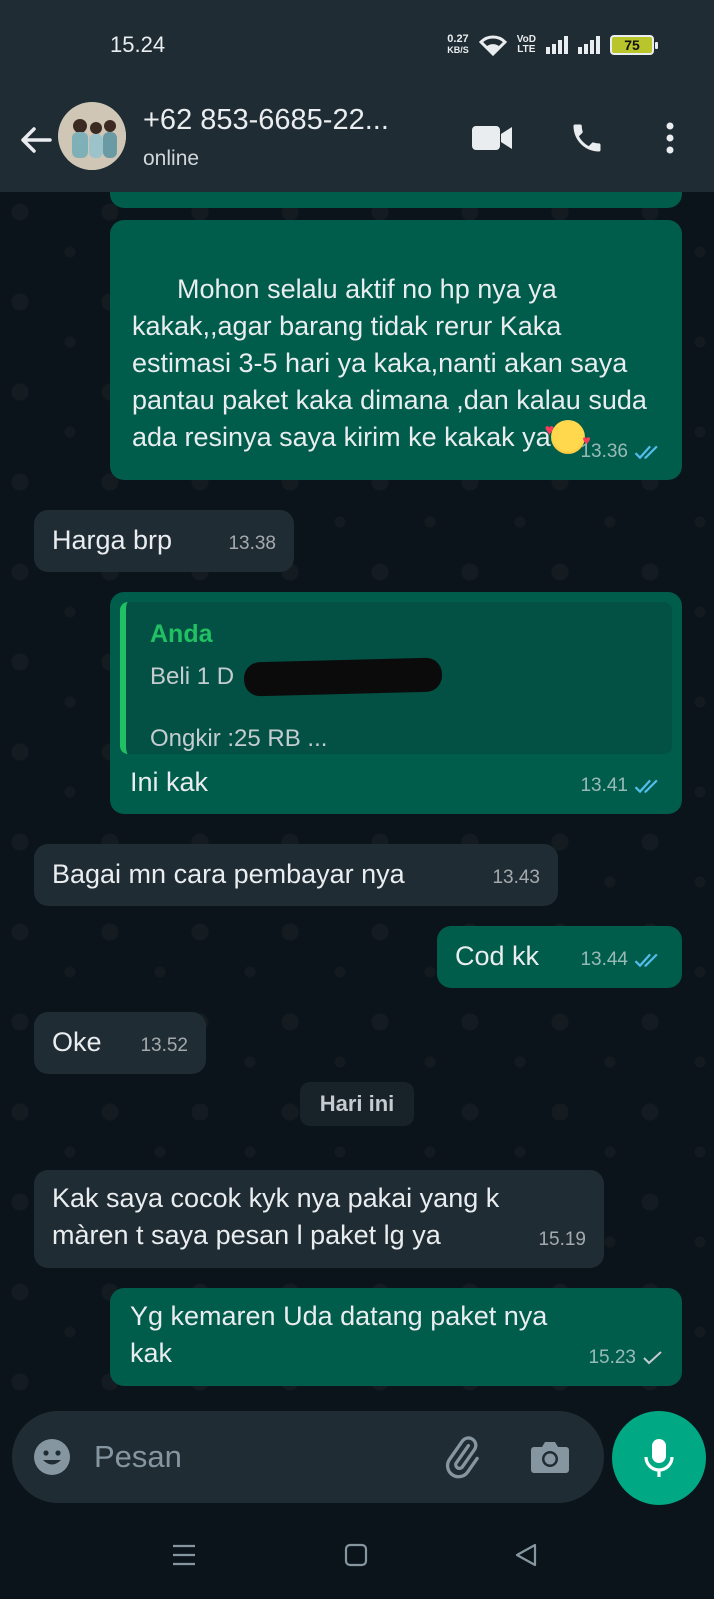 The image size is (714, 1599). What do you see at coordinates (339, 1334) in the screenshot?
I see `message-text: Yg kemaren Uda datang paket nya kak` at bounding box center [339, 1334].